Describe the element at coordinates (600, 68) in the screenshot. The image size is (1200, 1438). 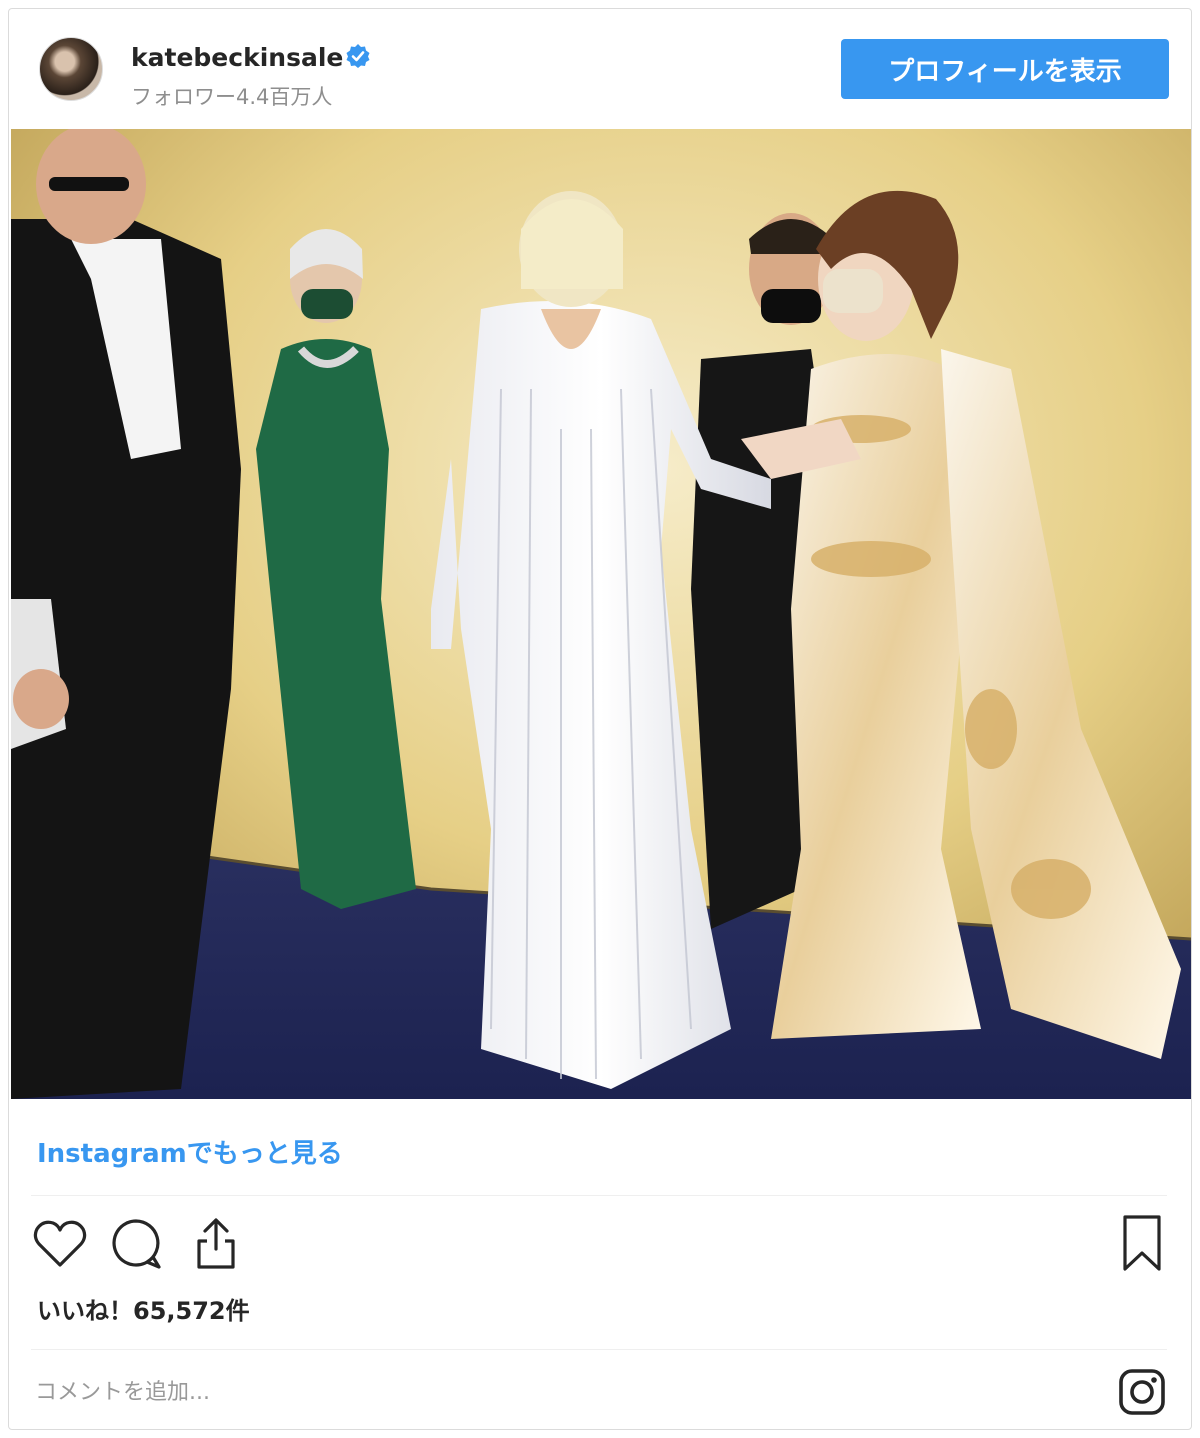
I see `post-header: katebeckinsale フォロワー4.4百万人 プロフィールを表示` at that location.